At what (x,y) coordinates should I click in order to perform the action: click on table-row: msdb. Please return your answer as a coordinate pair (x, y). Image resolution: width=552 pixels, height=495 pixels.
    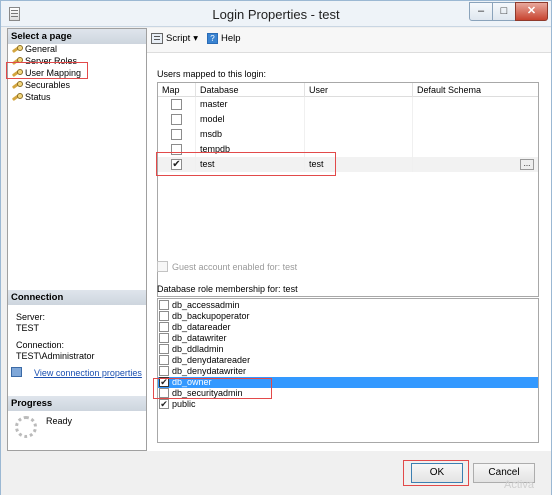
    Looking at the image, I should click on (348, 134).